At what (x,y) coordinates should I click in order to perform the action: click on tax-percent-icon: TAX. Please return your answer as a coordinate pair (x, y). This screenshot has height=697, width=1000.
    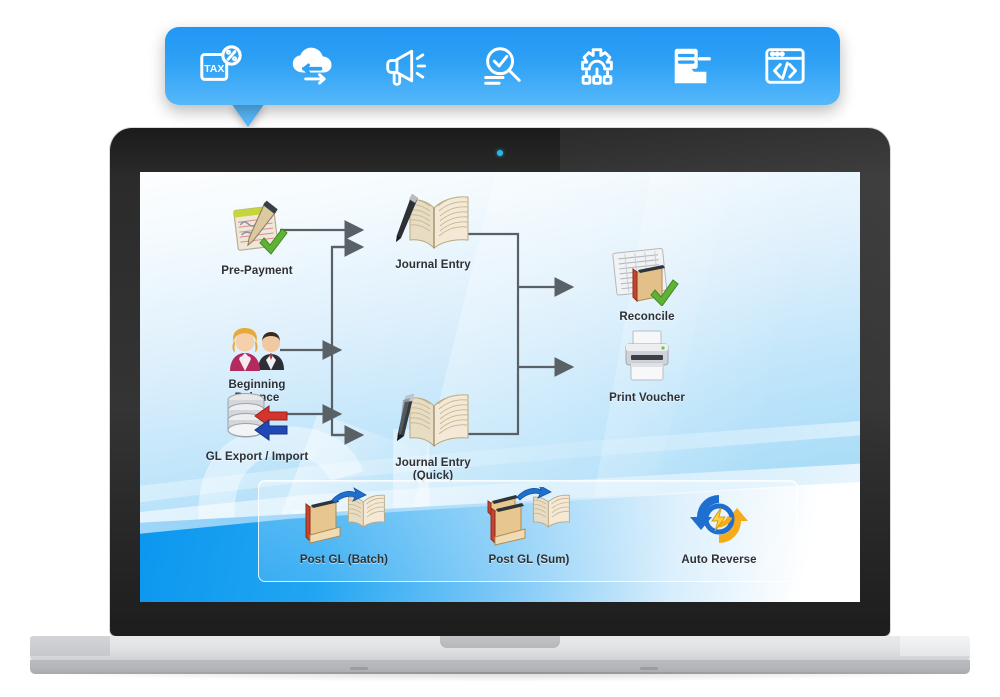
    Looking at the image, I should click on (220, 66).